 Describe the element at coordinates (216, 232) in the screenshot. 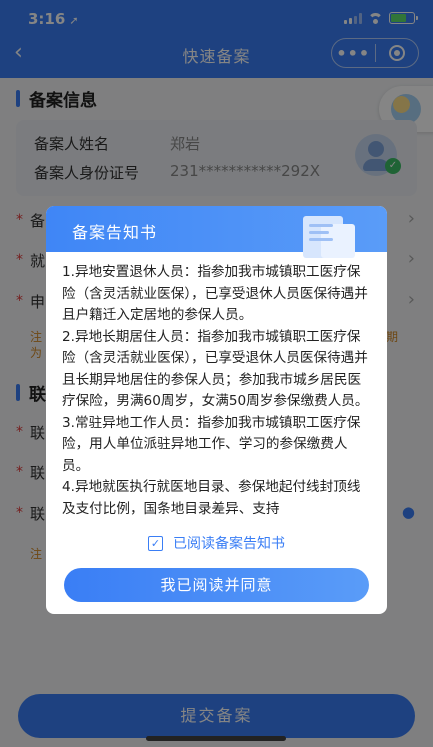

I see `modal-header: 备案告知书` at that location.